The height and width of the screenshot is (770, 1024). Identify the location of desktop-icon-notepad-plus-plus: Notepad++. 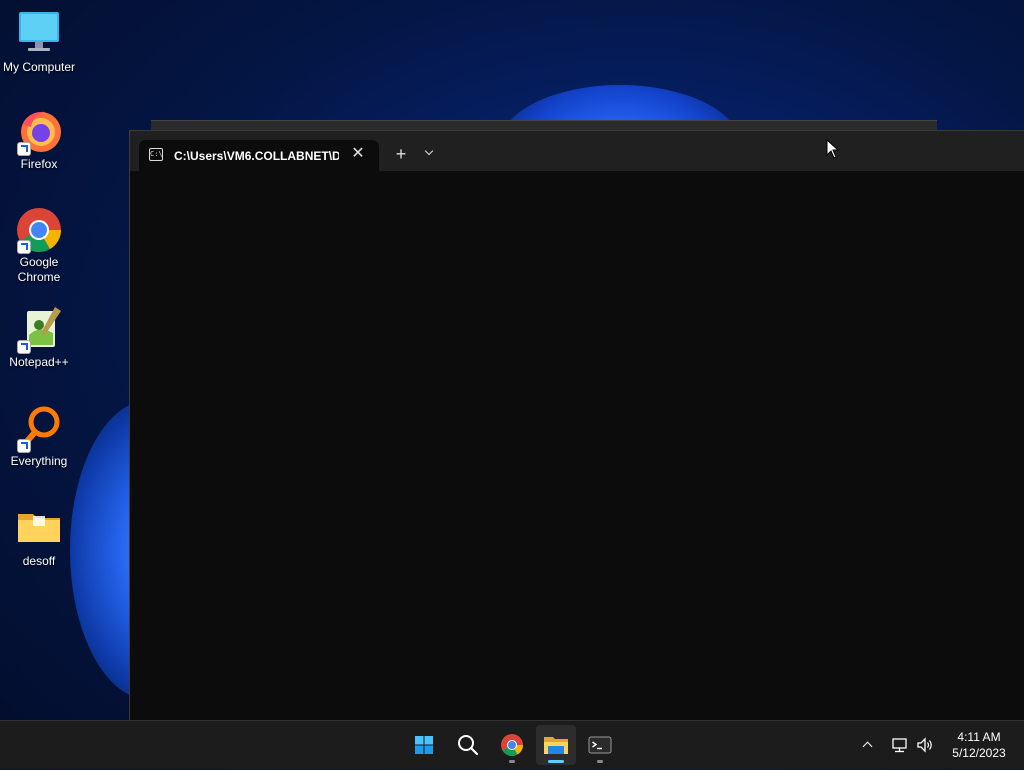
(39, 337).